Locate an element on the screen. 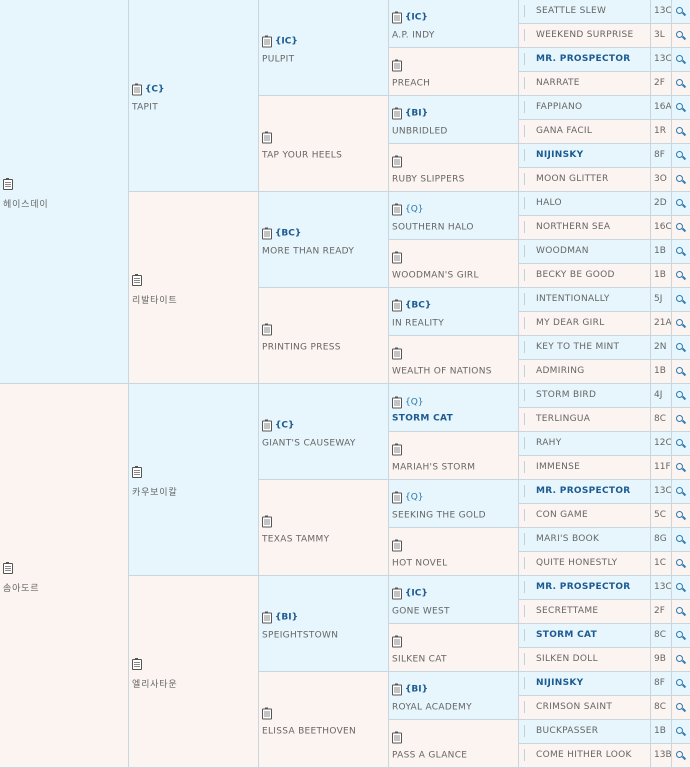 The height and width of the screenshot is (768, 690). horse-name-link: 헤이스데이 is located at coordinates (25, 203).